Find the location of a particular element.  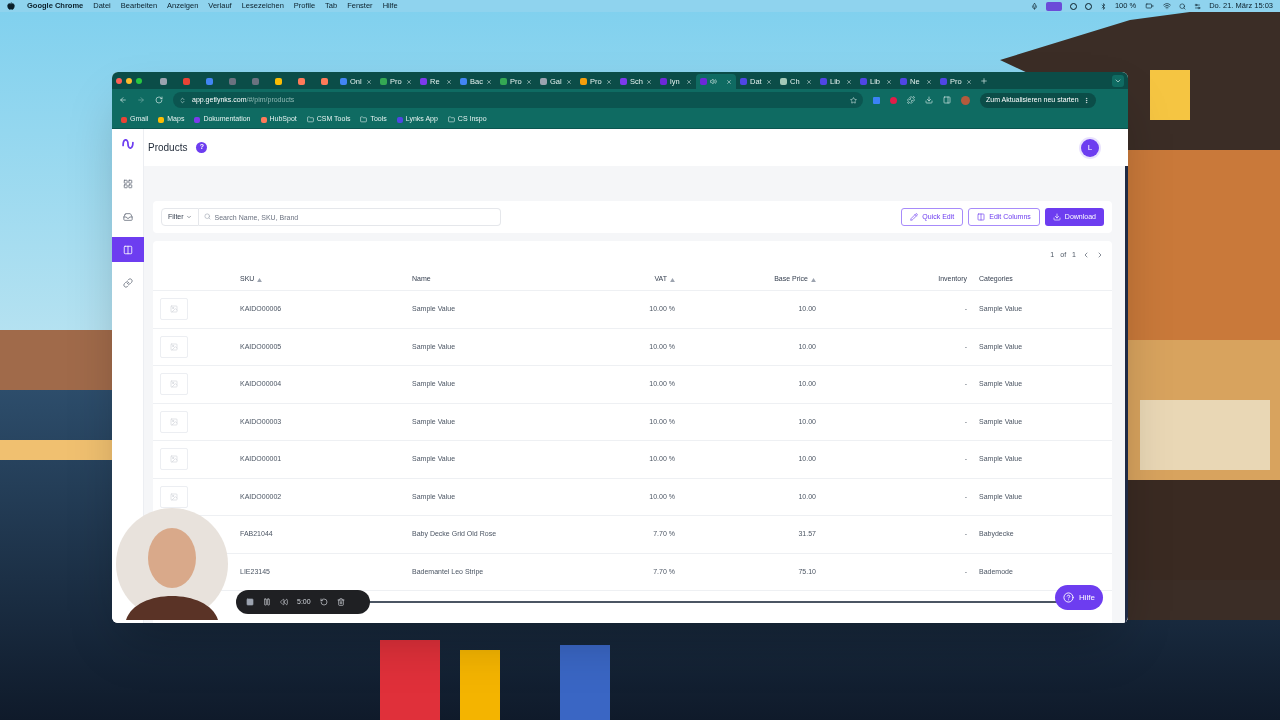

caret-icon is located at coordinates (188, 217).